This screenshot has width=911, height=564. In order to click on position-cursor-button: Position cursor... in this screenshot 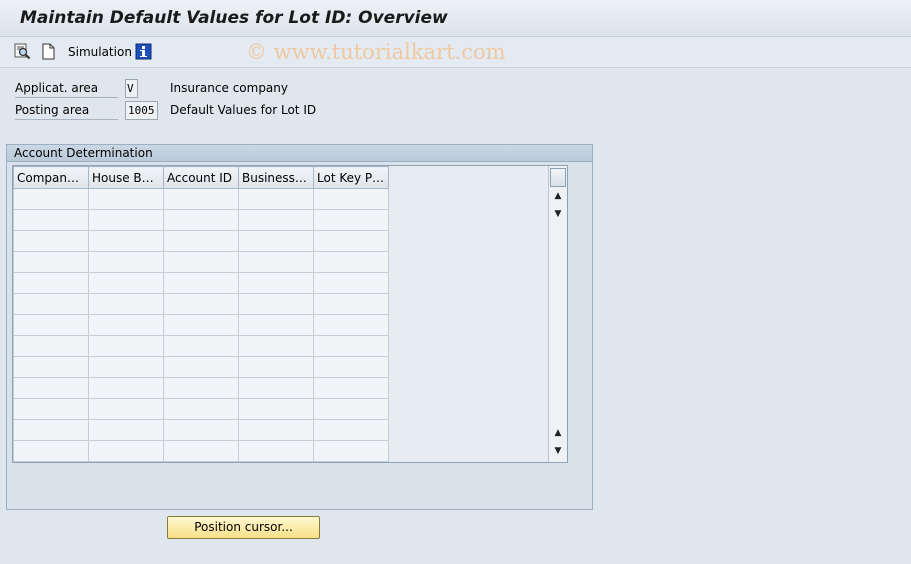, I will do `click(243, 527)`.